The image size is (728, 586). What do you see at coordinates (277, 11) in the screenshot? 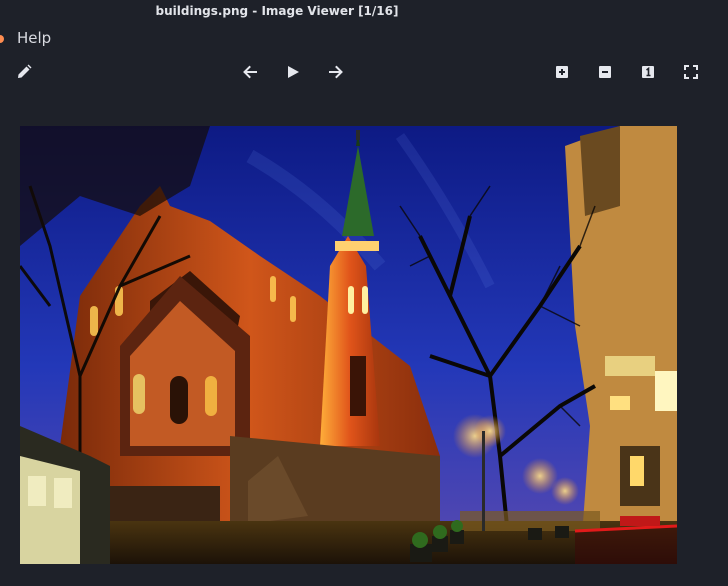
I see `window-title-text: buildings.png - Image Viewer [1/16]` at bounding box center [277, 11].